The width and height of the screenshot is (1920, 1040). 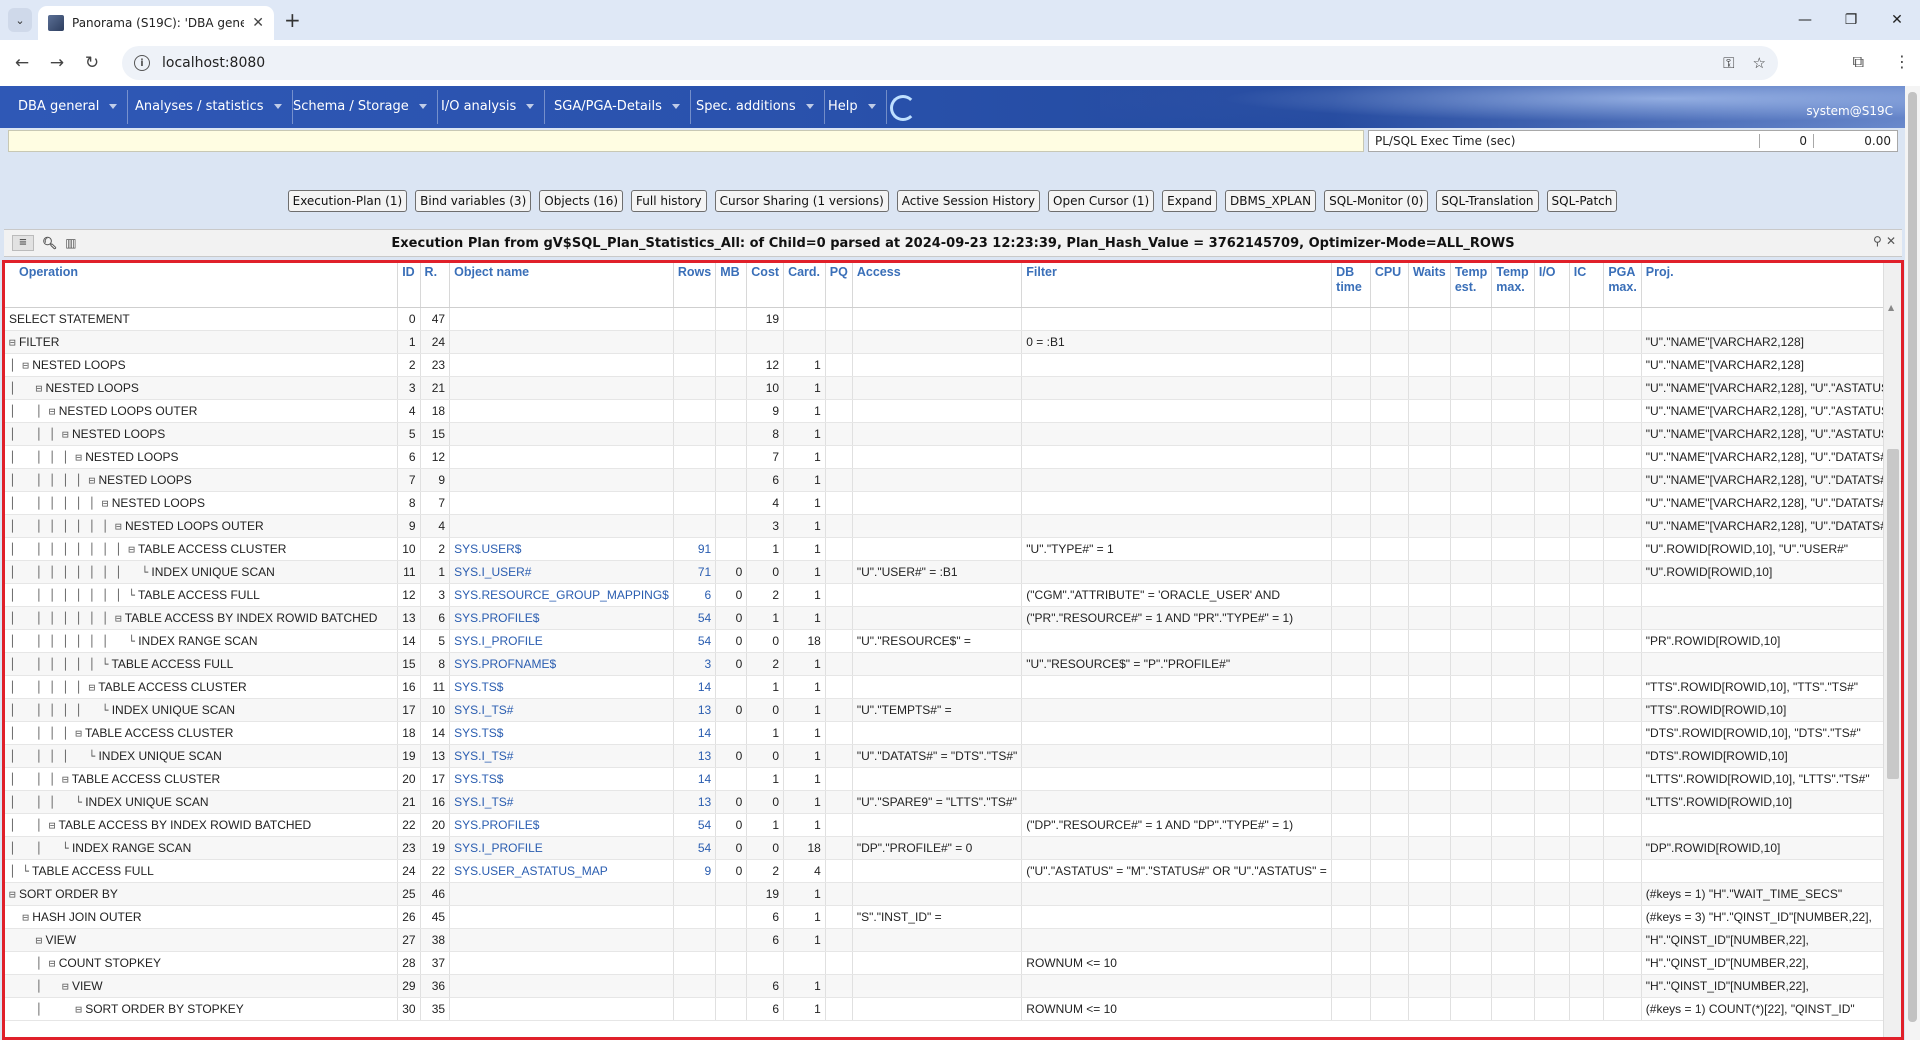 I want to click on menu-io-analysis: I/O analysis, so click(x=486, y=107).